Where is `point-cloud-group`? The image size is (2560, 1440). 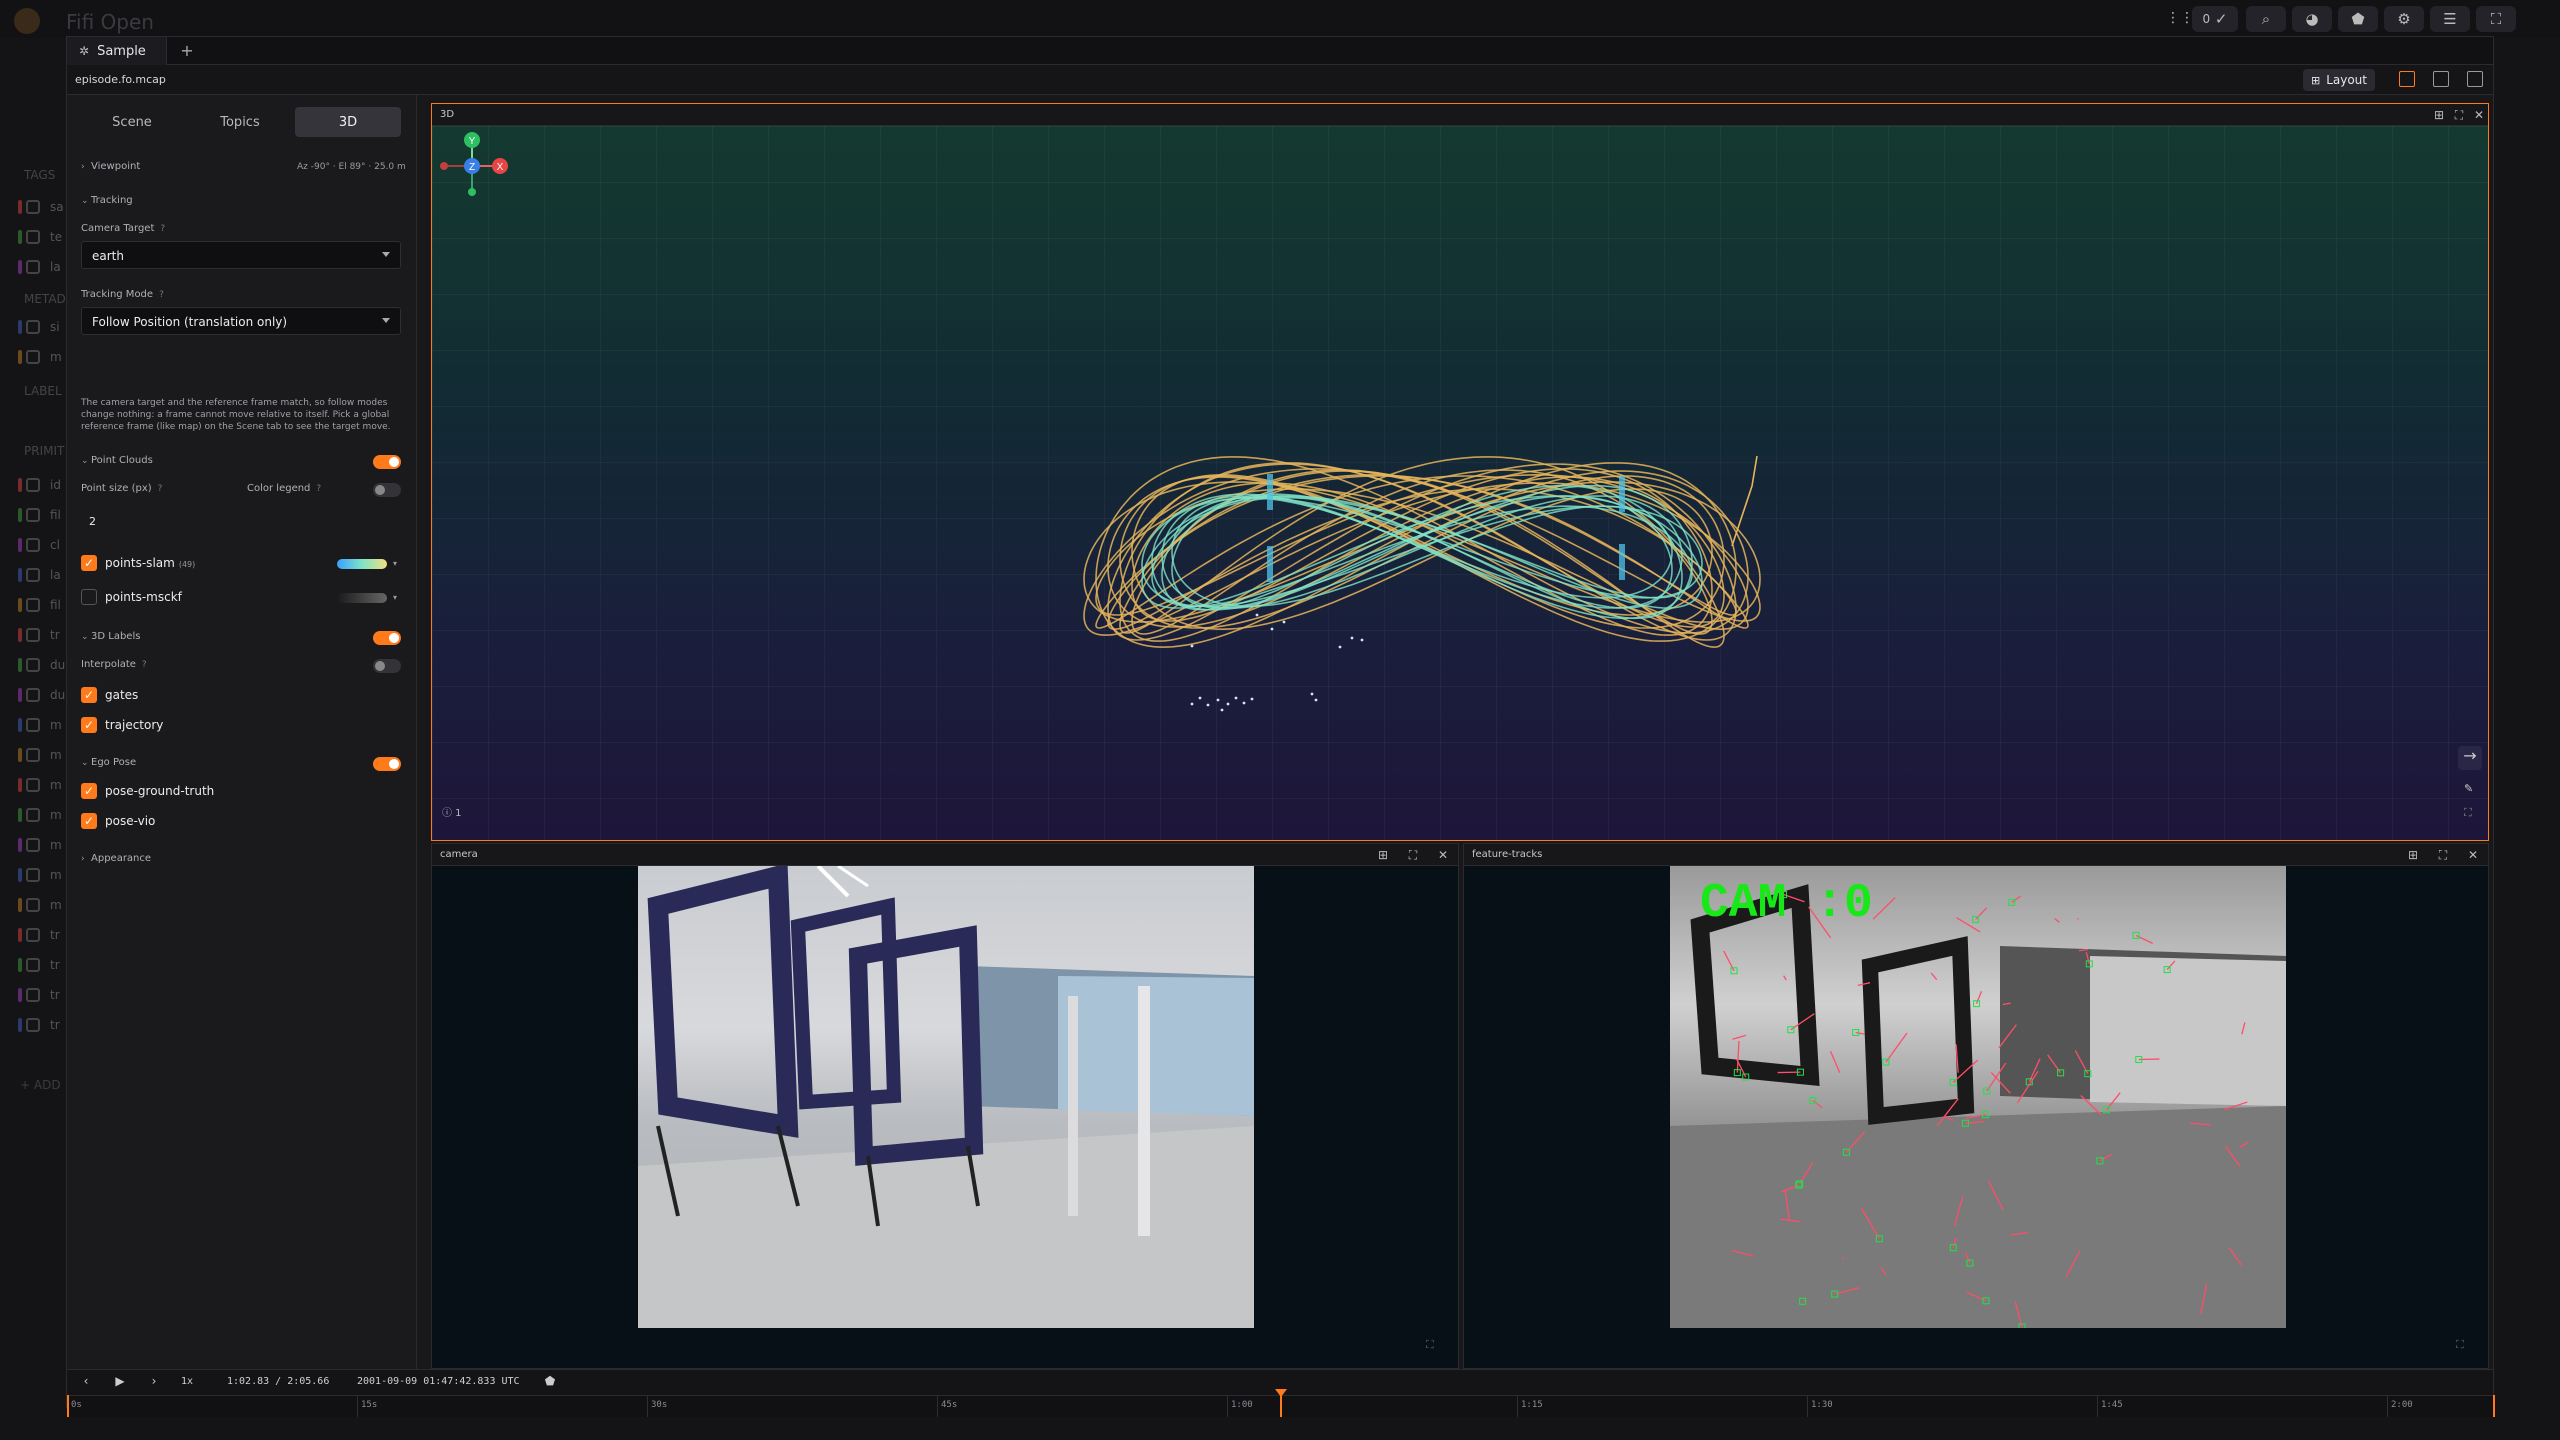
point-cloud-group is located at coordinates (1277, 662).